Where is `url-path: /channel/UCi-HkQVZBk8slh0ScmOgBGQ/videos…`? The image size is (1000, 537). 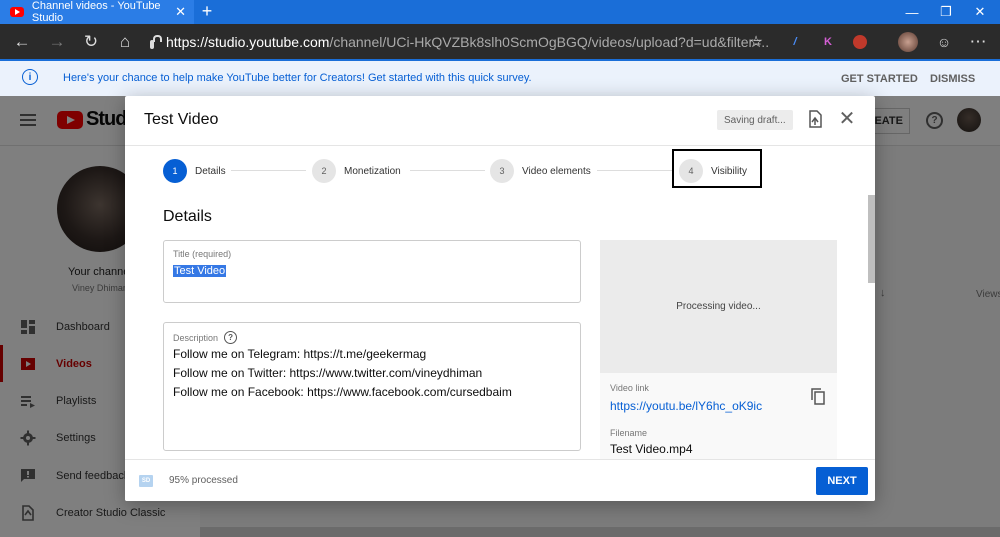
url-path: /channel/UCi-HkQVZBk8slh0ScmOgBGQ/videos… is located at coordinates (549, 42).